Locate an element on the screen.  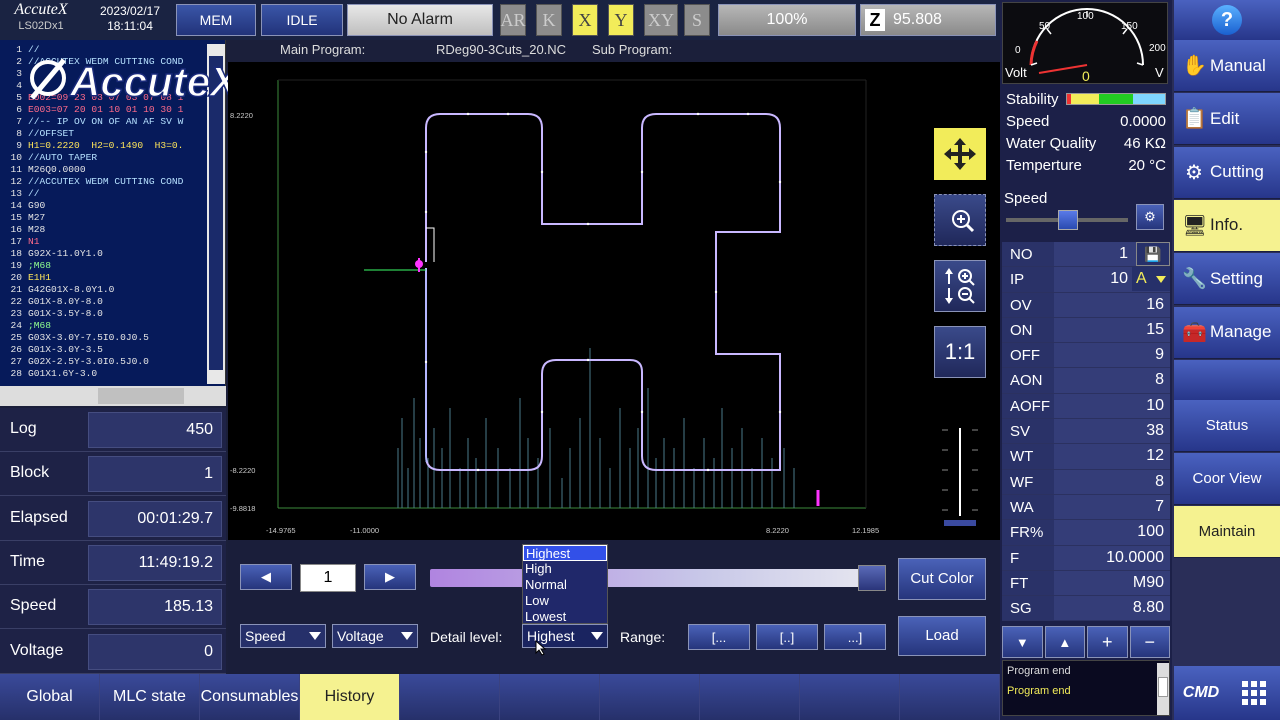
nav-edit: 📋 Edit is located at coordinates (1227, 119).